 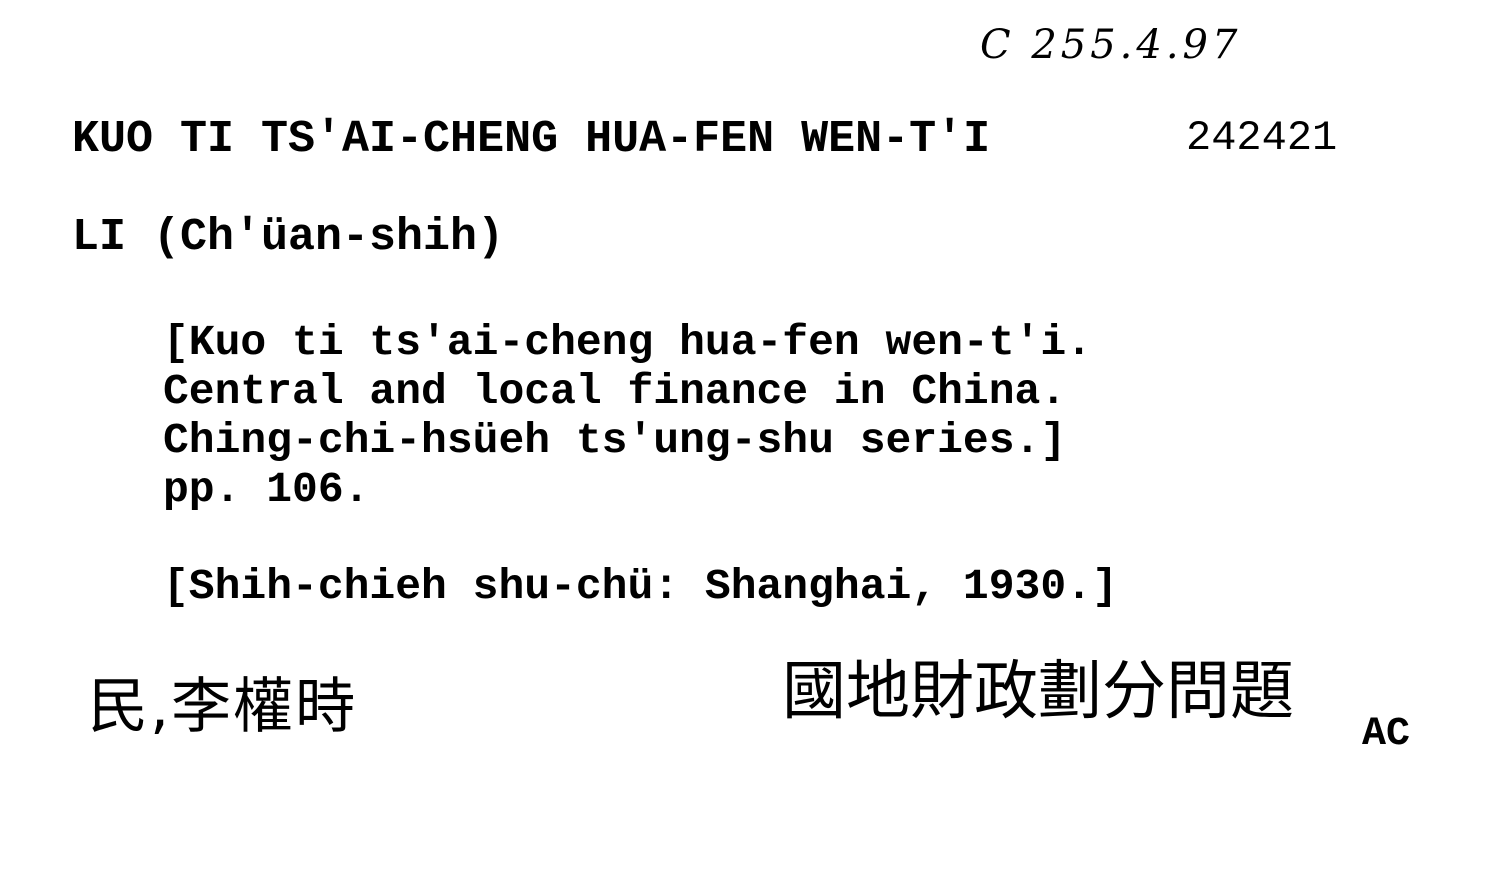 What do you see at coordinates (1386, 734) in the screenshot?
I see `collection-code: AC` at bounding box center [1386, 734].